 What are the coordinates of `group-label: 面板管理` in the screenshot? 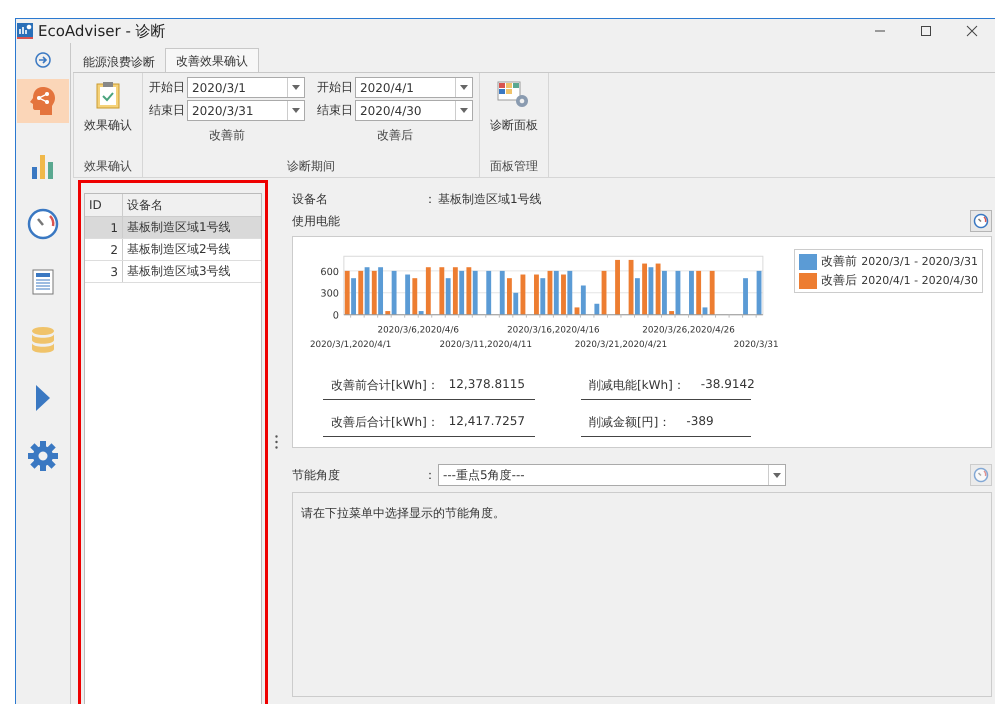 It's located at (514, 166).